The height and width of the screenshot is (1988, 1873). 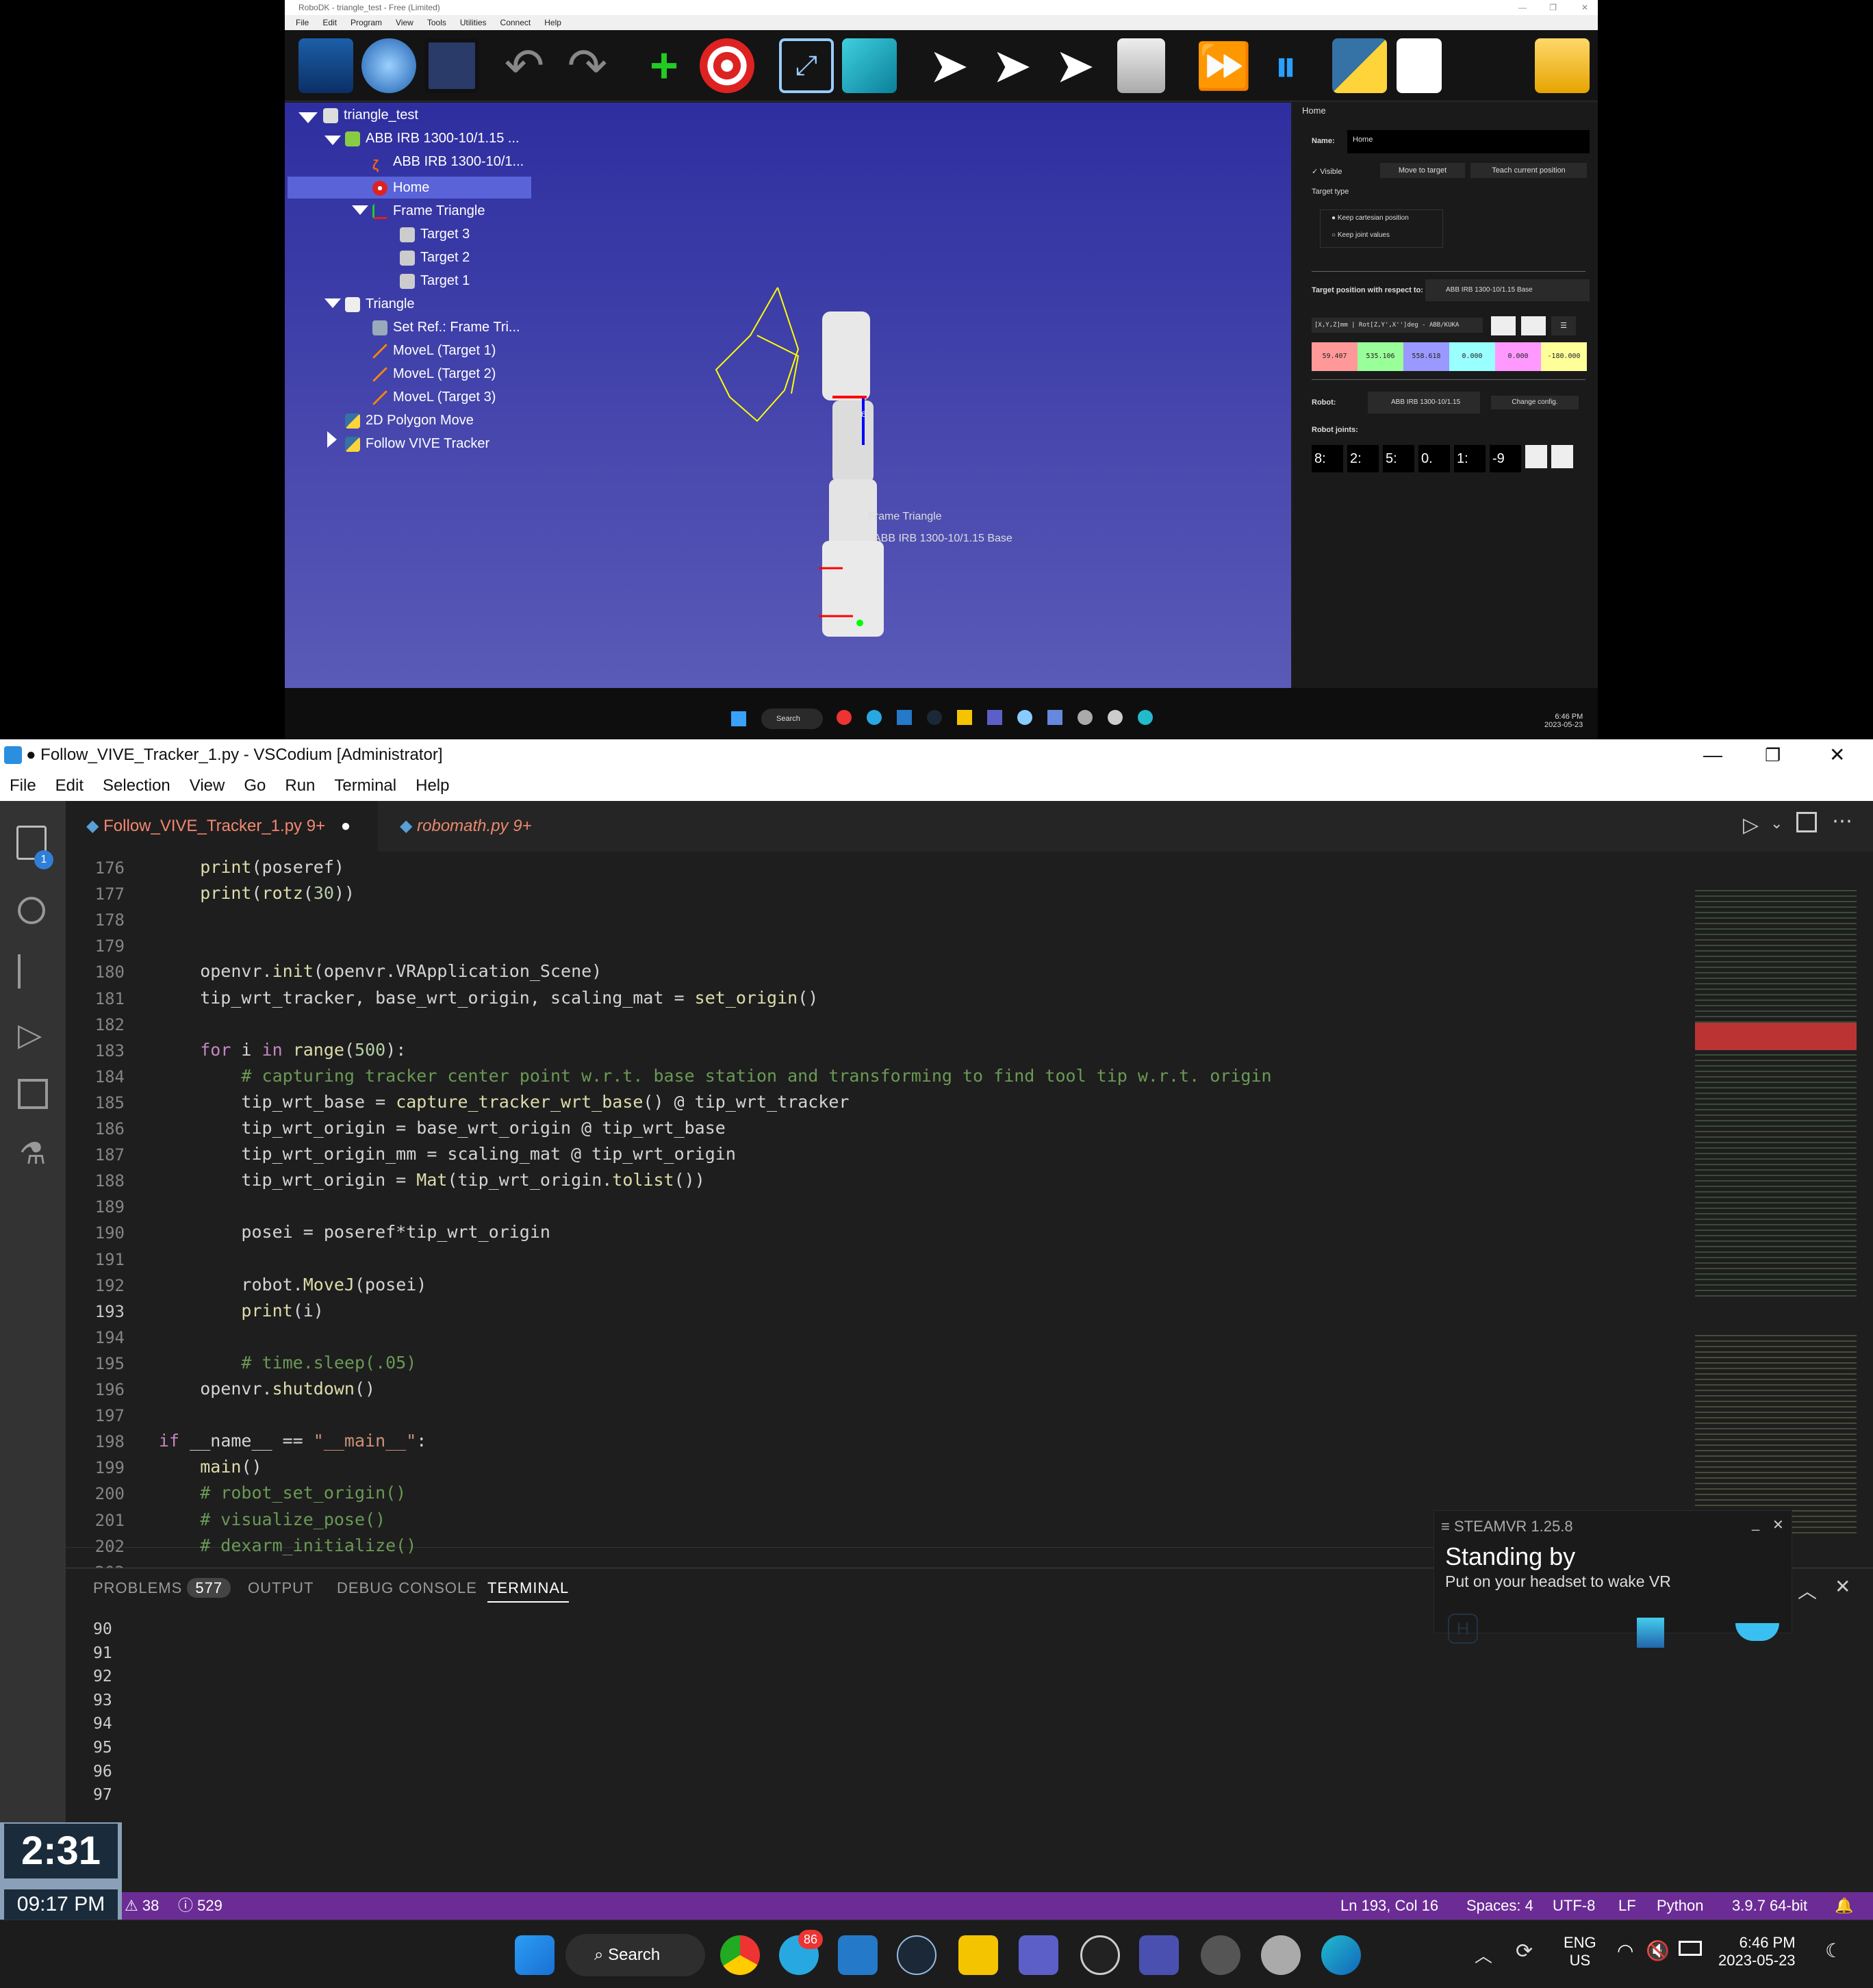 What do you see at coordinates (1039, 1955) in the screenshot?
I see `teams-icon` at bounding box center [1039, 1955].